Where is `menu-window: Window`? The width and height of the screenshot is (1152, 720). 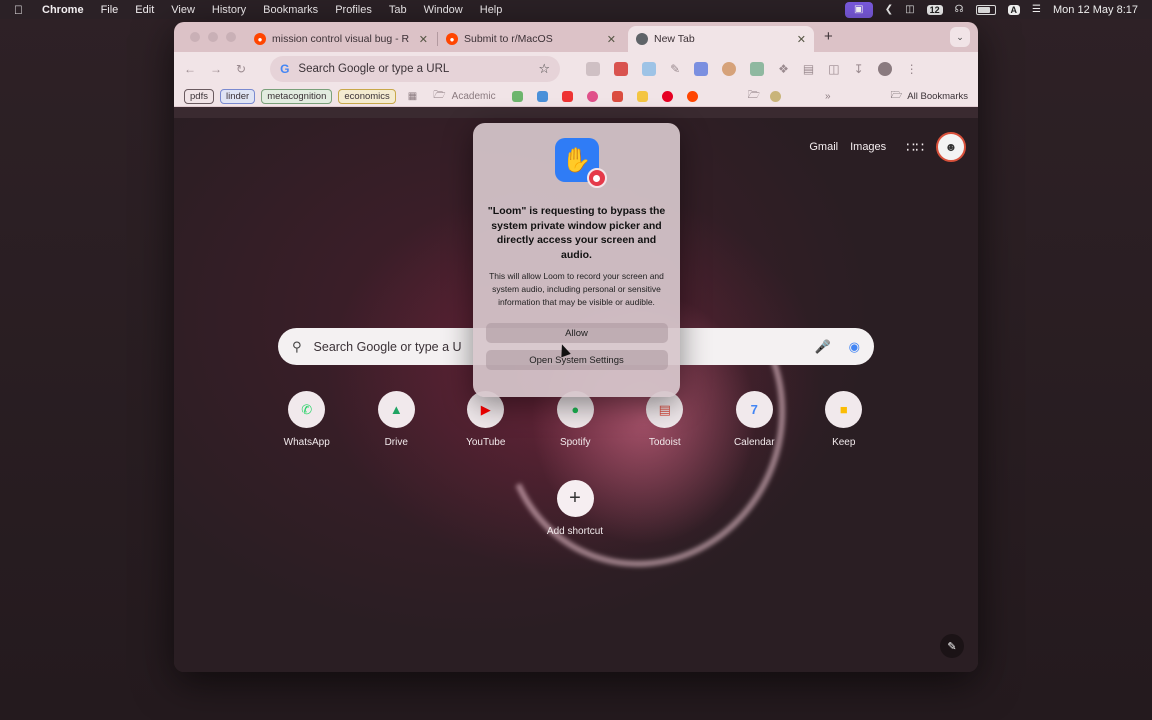 menu-window: Window is located at coordinates (443, 10).